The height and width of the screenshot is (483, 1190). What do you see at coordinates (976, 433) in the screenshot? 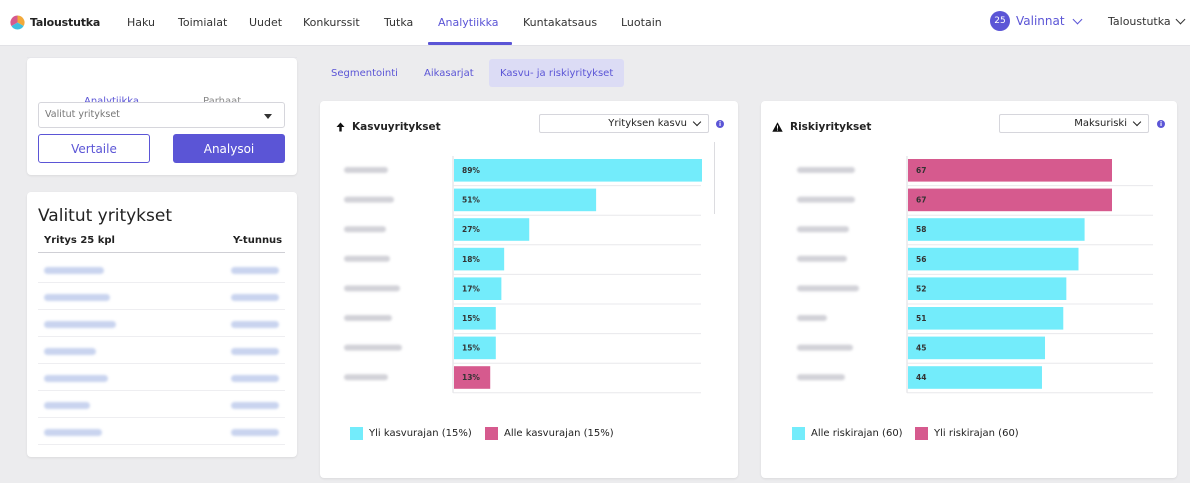
I see `legend-label: Yli riskirajan (60)` at bounding box center [976, 433].